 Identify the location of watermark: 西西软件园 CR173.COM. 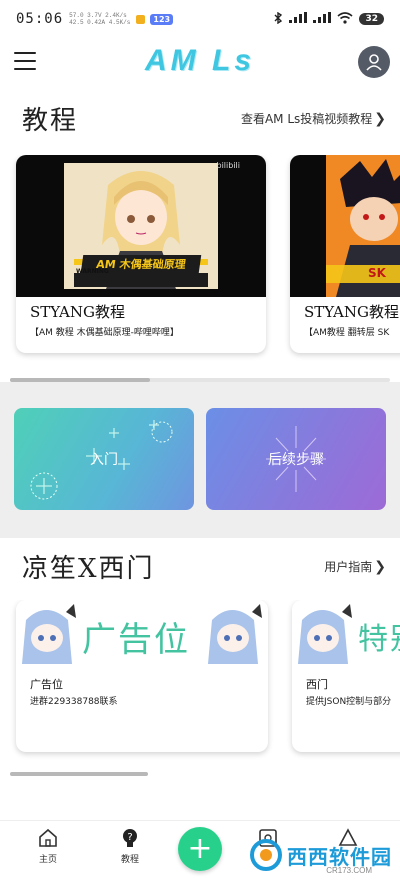
(320, 856).